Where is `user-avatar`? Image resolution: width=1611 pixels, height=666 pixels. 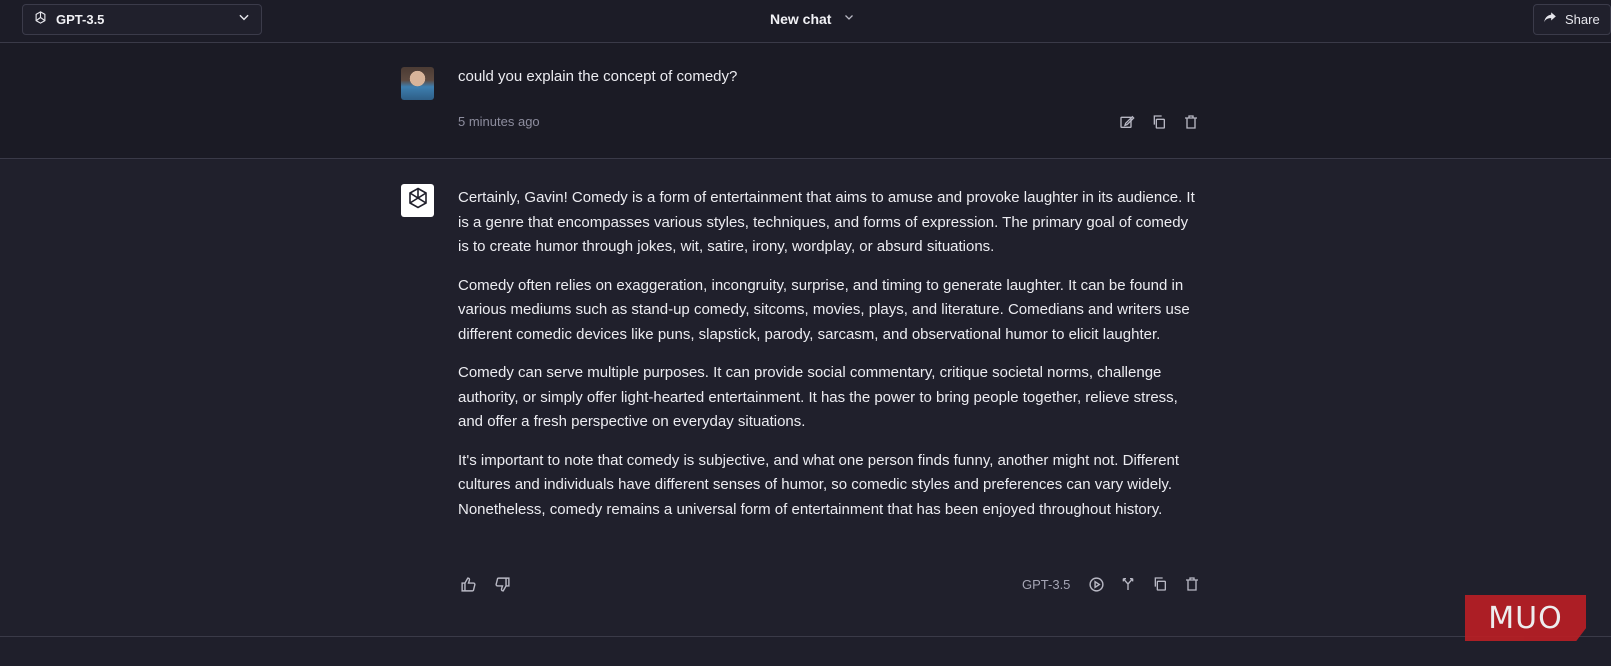
user-avatar is located at coordinates (417, 83).